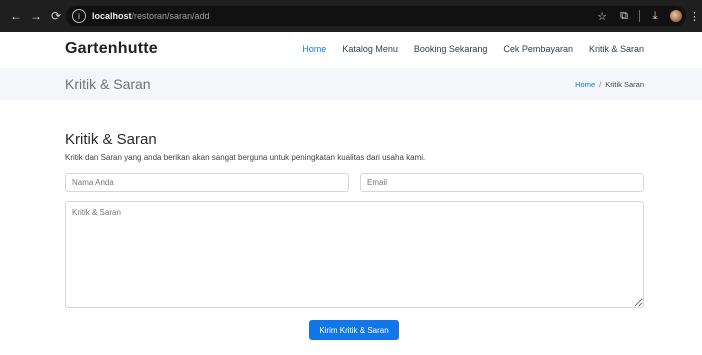 Image resolution: width=702 pixels, height=355 pixels. I want to click on page-title: Kritik & Saran, so click(108, 84).